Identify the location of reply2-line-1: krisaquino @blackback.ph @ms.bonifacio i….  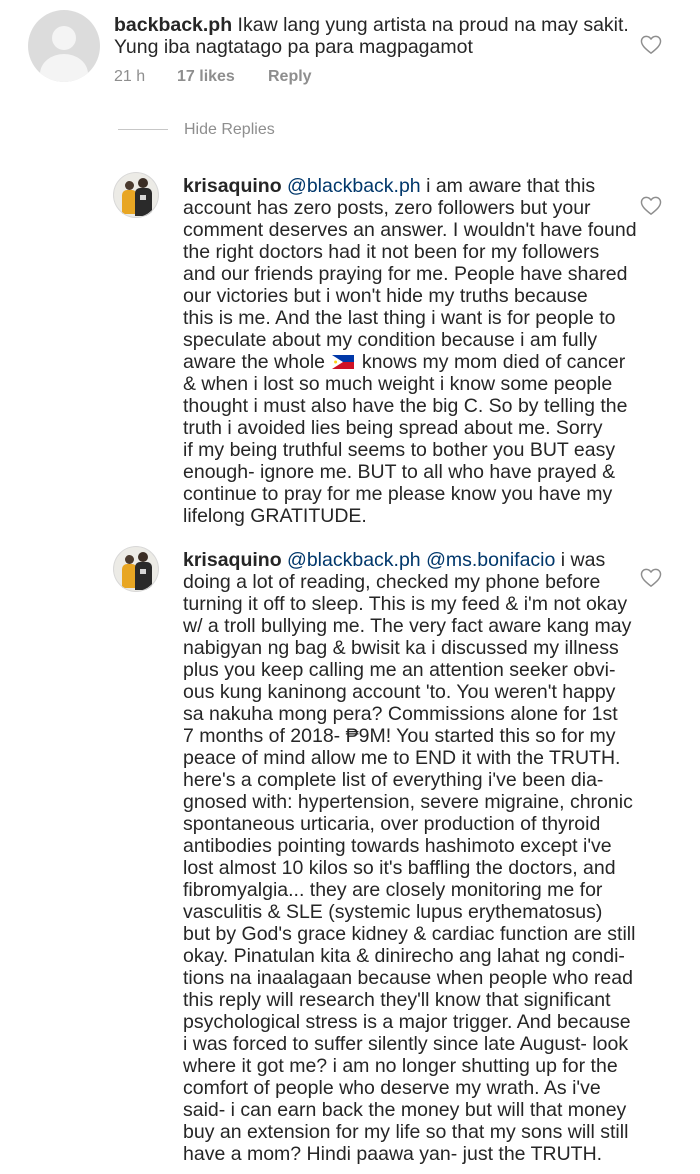
(394, 560).